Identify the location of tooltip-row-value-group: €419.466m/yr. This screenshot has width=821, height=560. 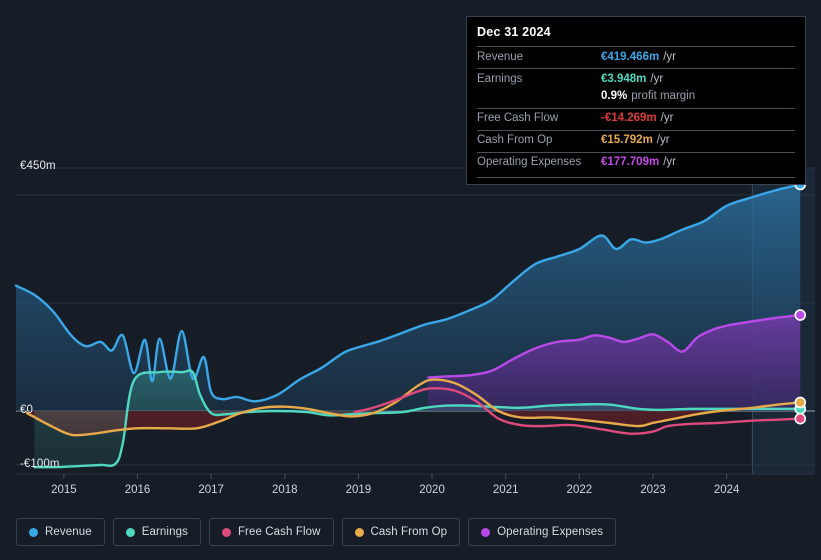
(638, 57).